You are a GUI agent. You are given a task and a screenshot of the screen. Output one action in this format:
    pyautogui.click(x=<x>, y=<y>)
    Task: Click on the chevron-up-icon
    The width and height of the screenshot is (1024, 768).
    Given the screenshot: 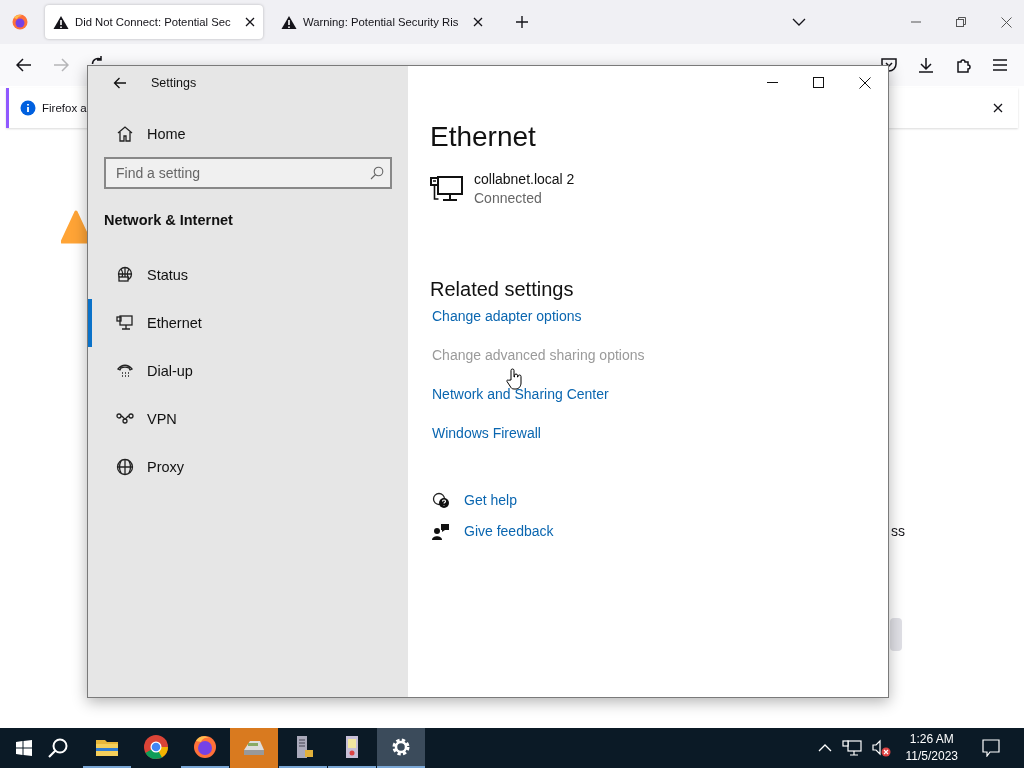 What is the action you would take?
    pyautogui.click(x=824, y=748)
    